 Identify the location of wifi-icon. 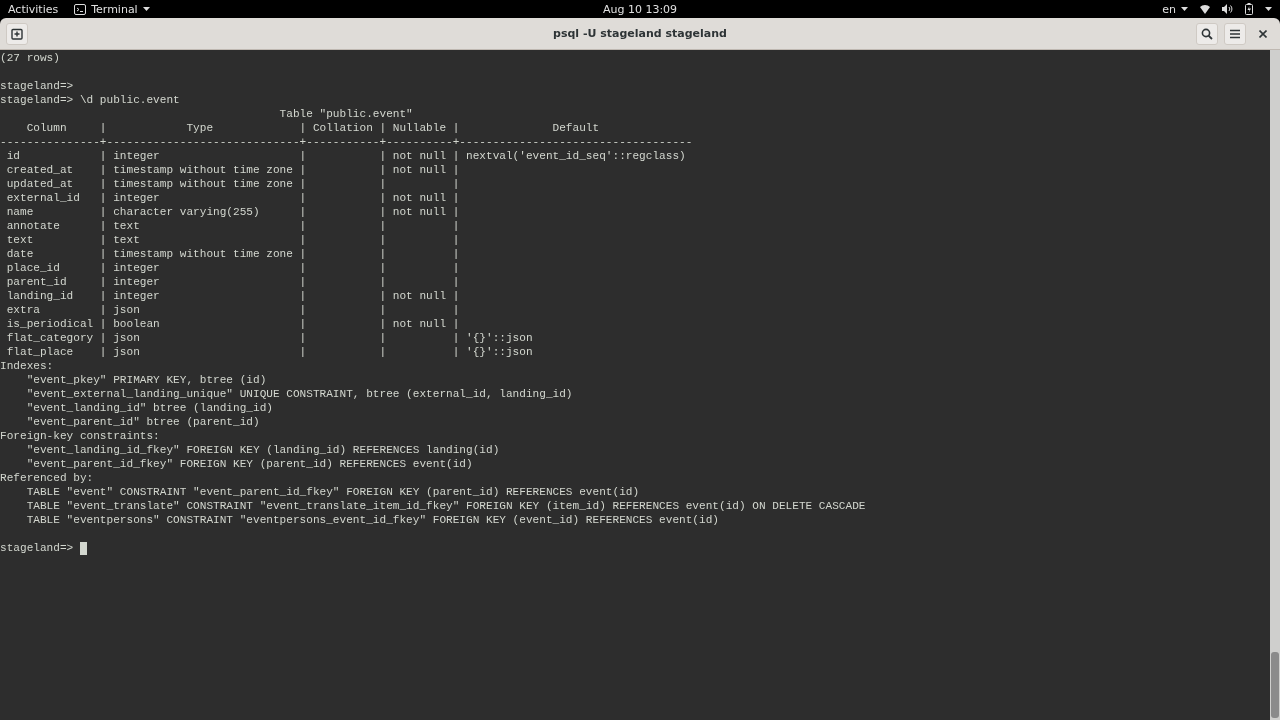
(1205, 9).